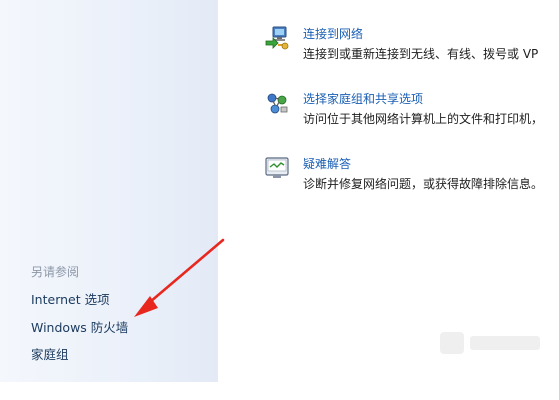  Describe the element at coordinates (79, 326) in the screenshot. I see `windows-firewall-link: Windows 防火墙` at that location.